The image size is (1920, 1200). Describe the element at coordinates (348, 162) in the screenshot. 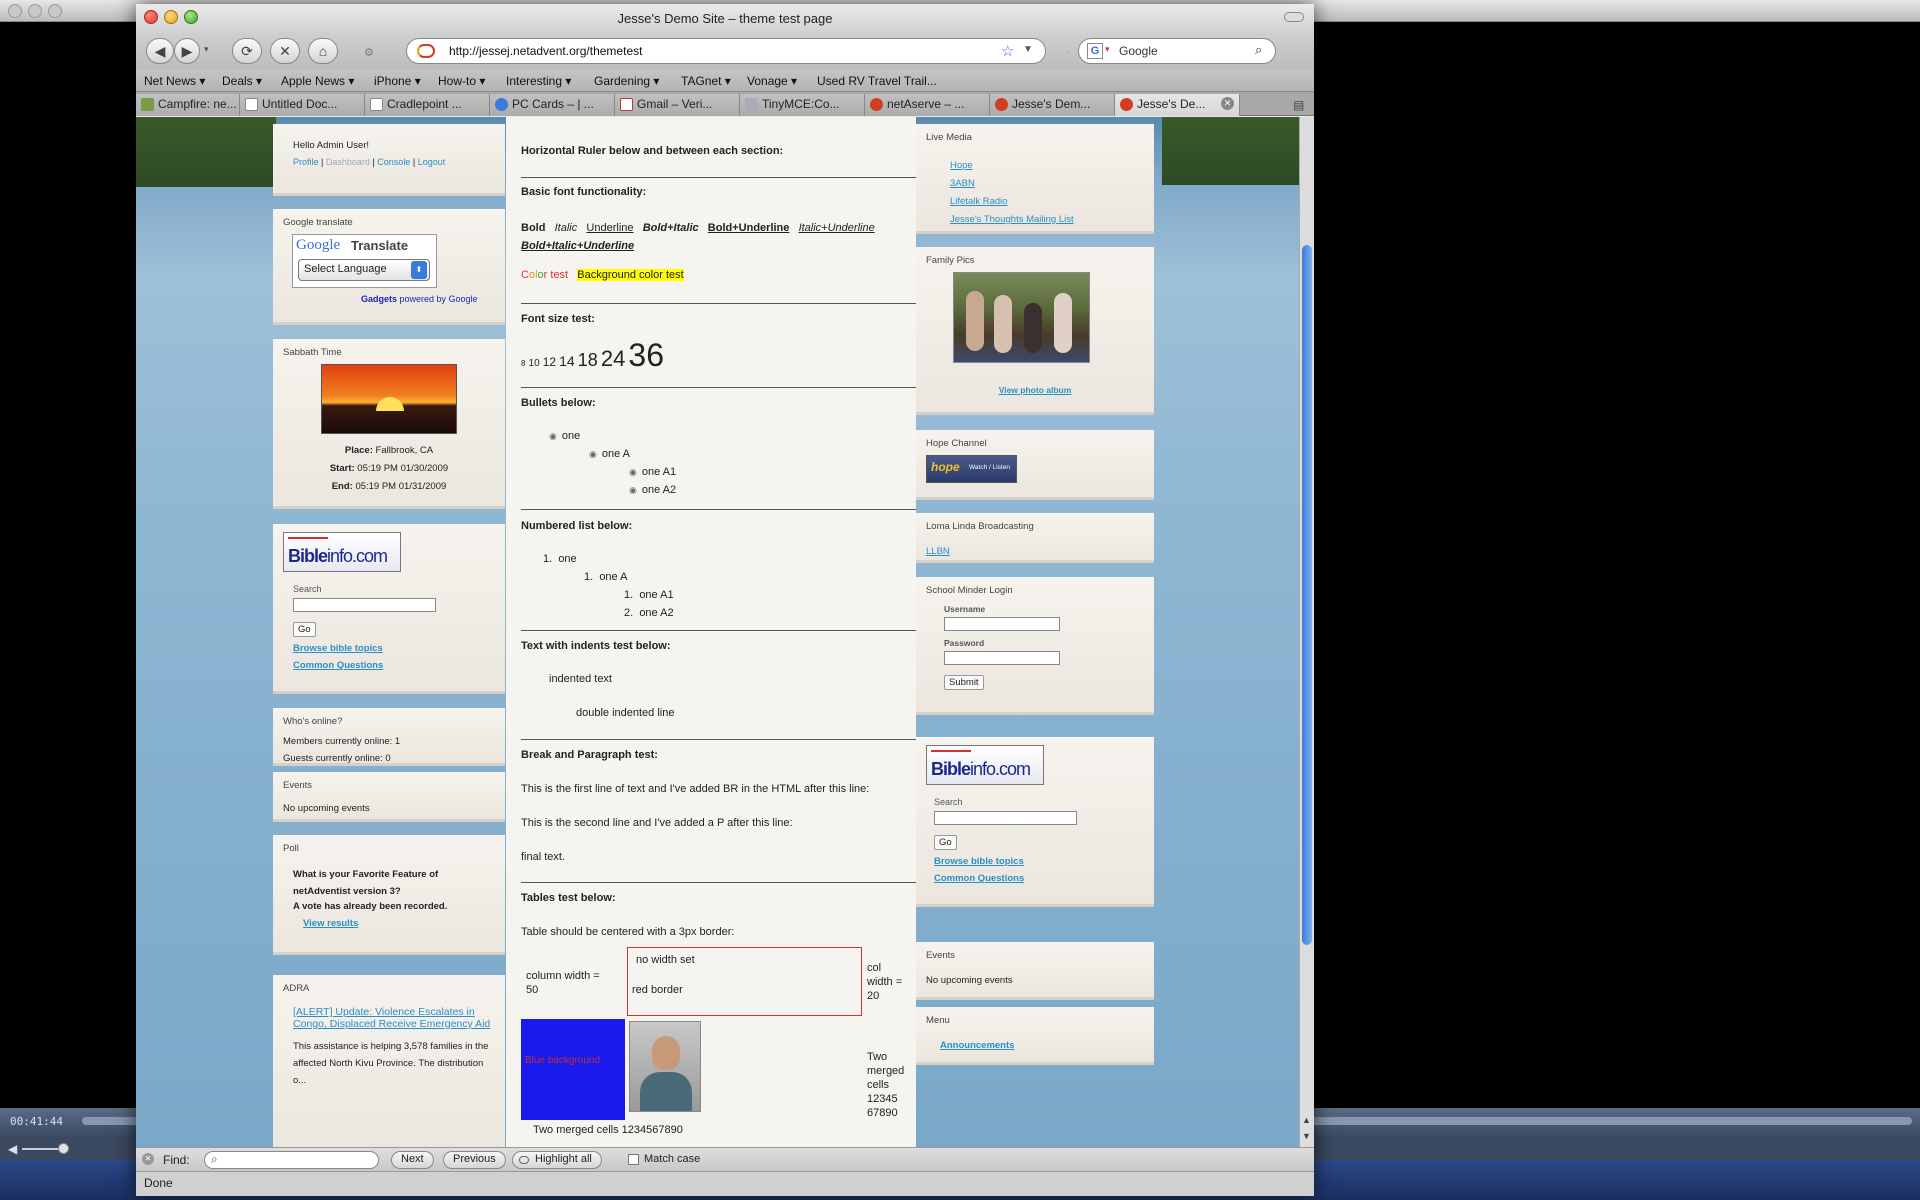

I see `dashboard-link: Dashboard` at that location.